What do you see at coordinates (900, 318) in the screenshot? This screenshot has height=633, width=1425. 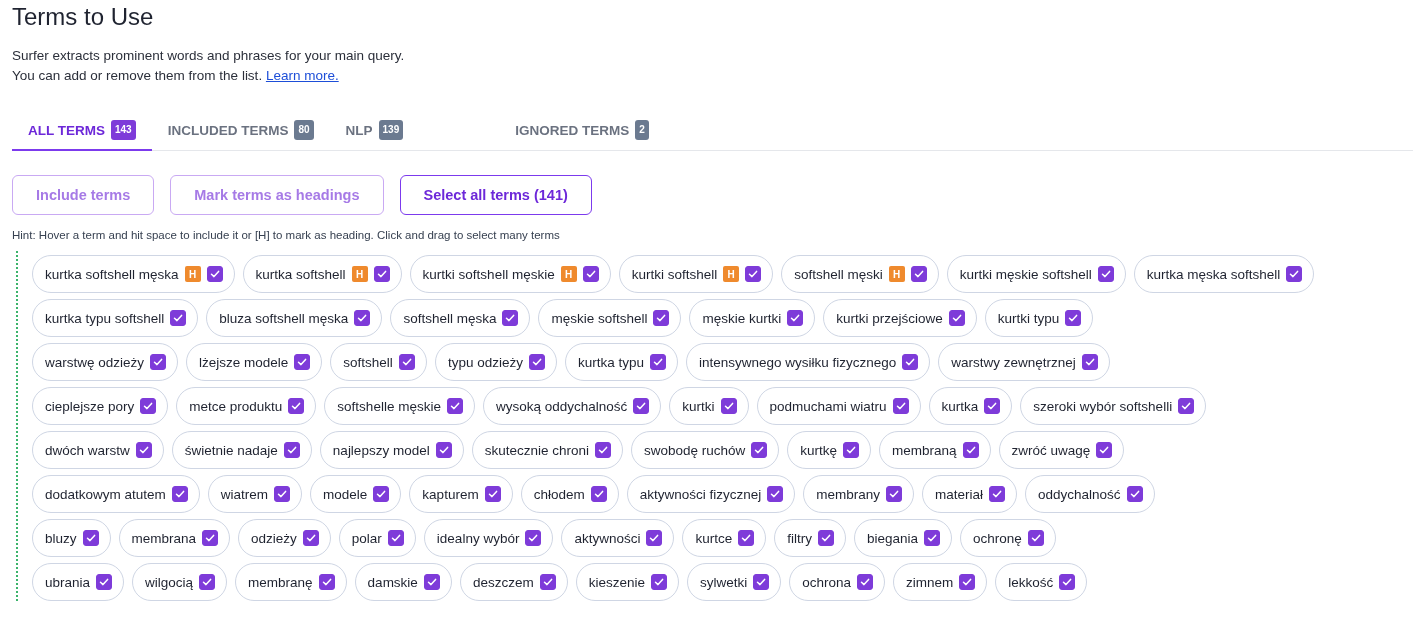 I see `term-chip: kurtki przejściowe` at bounding box center [900, 318].